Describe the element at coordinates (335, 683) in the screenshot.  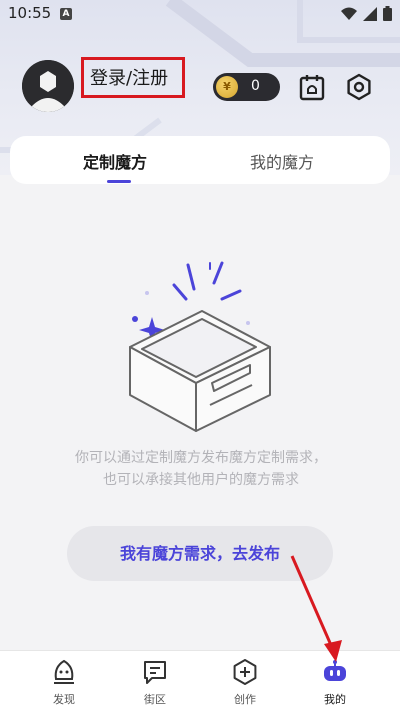
I see `nav-item-mine: 我的` at that location.